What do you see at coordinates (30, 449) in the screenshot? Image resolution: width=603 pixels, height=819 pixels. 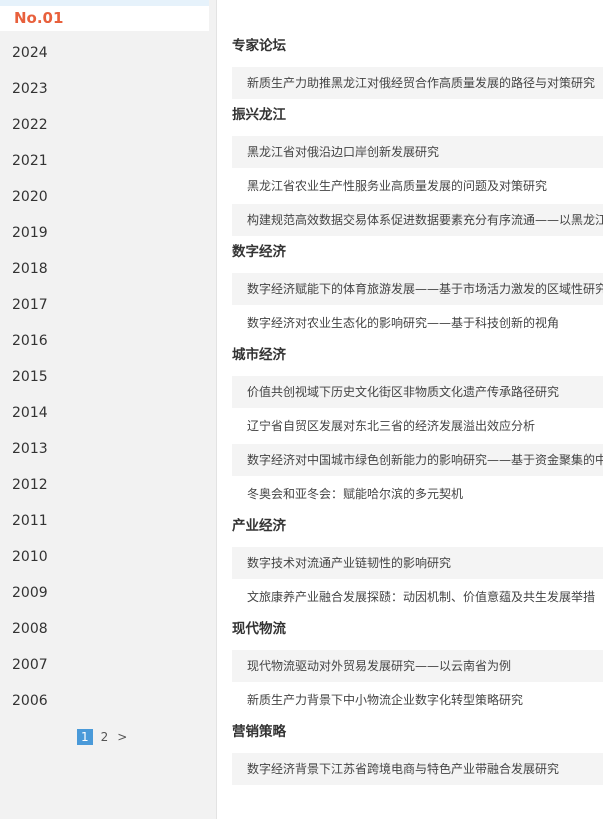 I see `year-item-2013: 2013` at bounding box center [30, 449].